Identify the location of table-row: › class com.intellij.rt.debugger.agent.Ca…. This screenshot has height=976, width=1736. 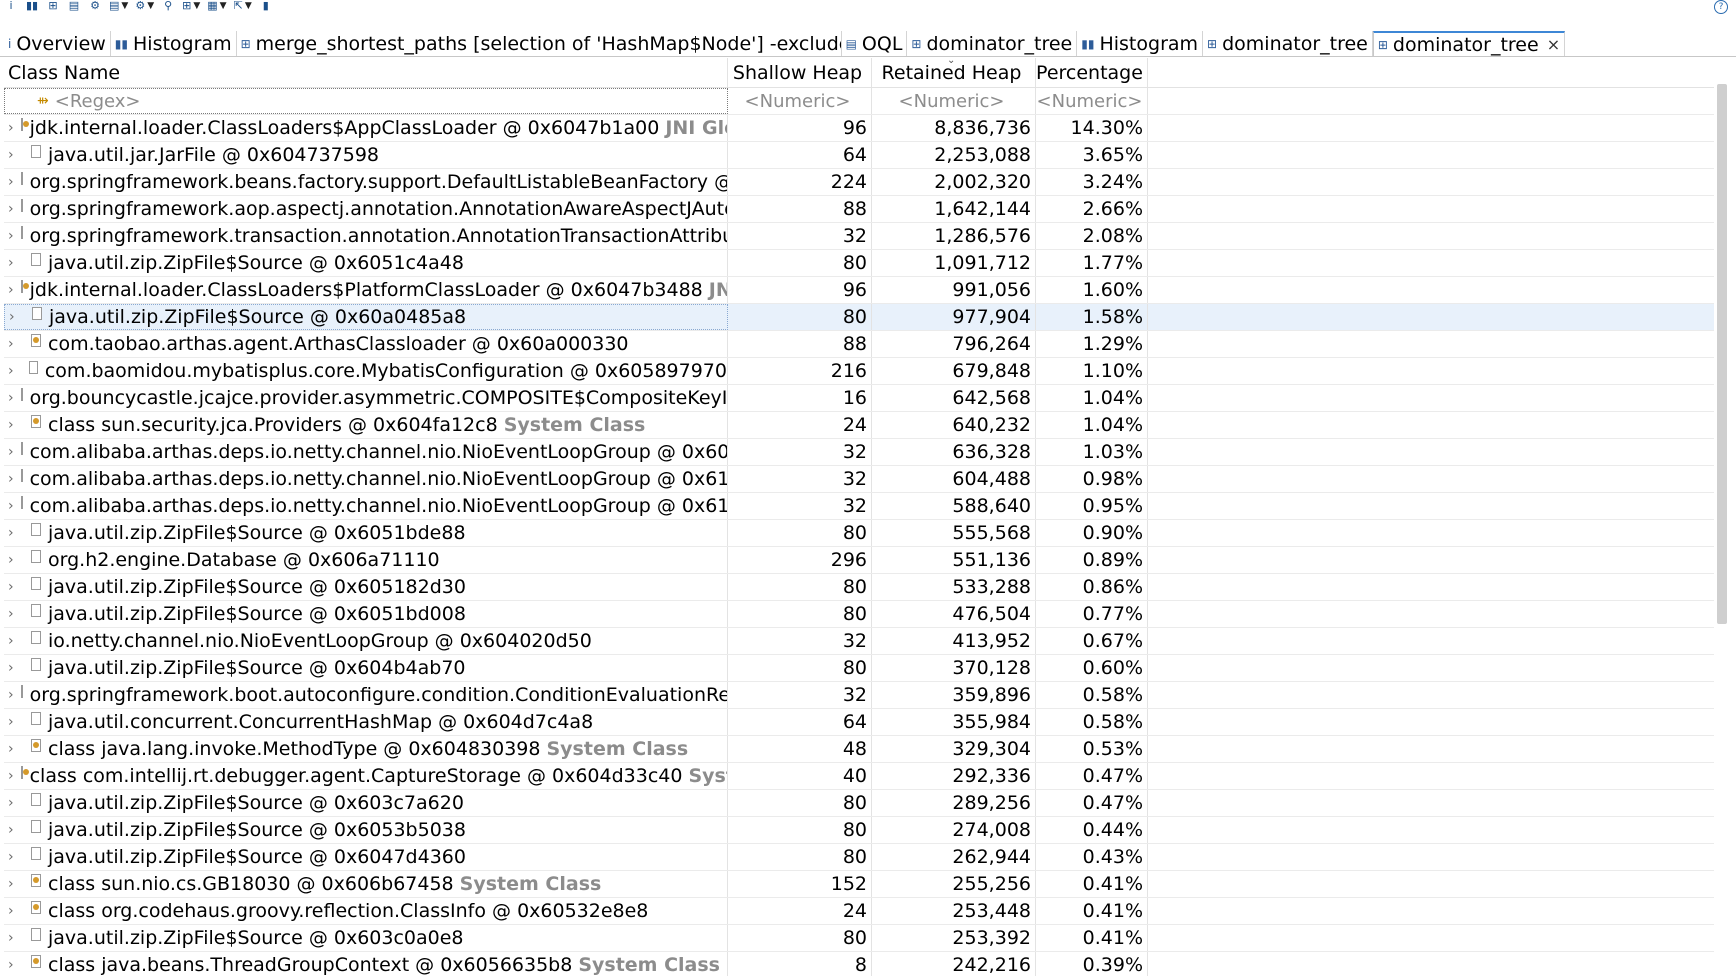
(859, 776).